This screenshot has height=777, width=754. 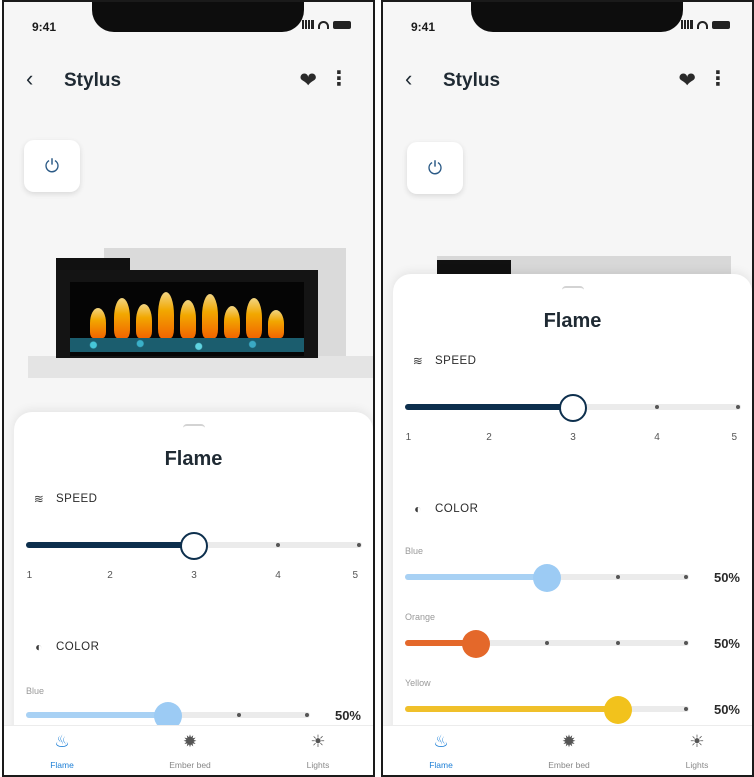 I want to click on blue-value: 50%, so click(x=347, y=715).